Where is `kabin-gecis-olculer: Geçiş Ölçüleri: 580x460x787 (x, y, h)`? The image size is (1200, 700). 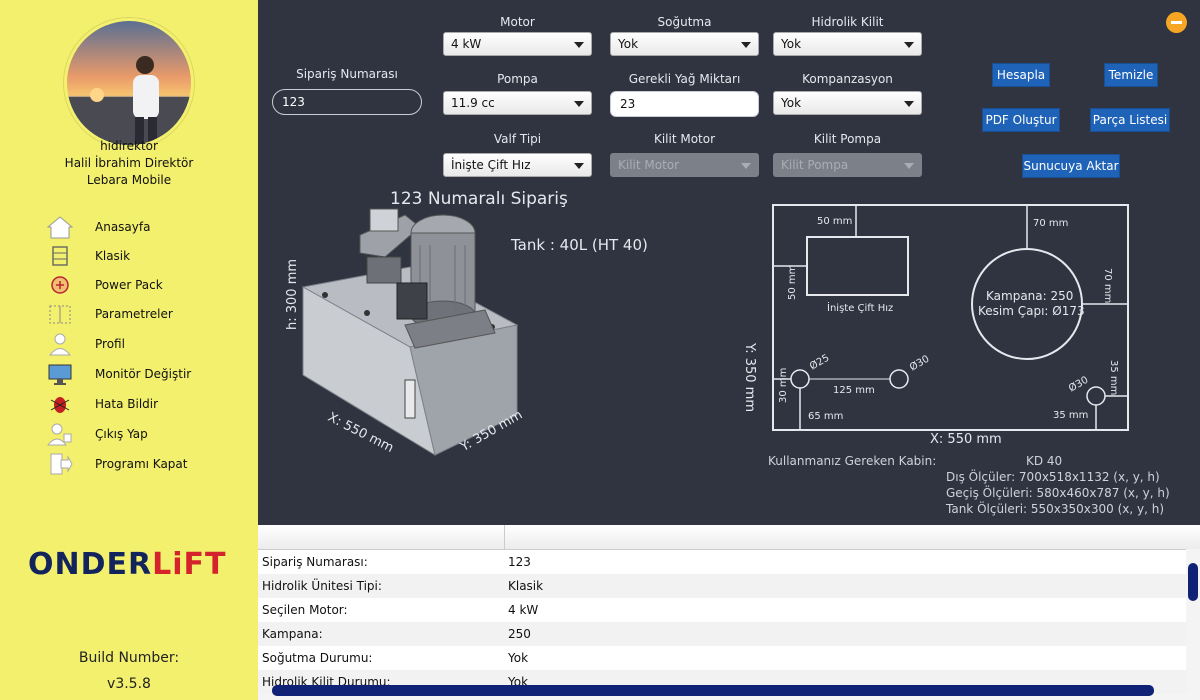 kabin-gecis-olculer: Geçiş Ölçüleri: 580x460x787 (x, y, h) is located at coordinates (1058, 493).